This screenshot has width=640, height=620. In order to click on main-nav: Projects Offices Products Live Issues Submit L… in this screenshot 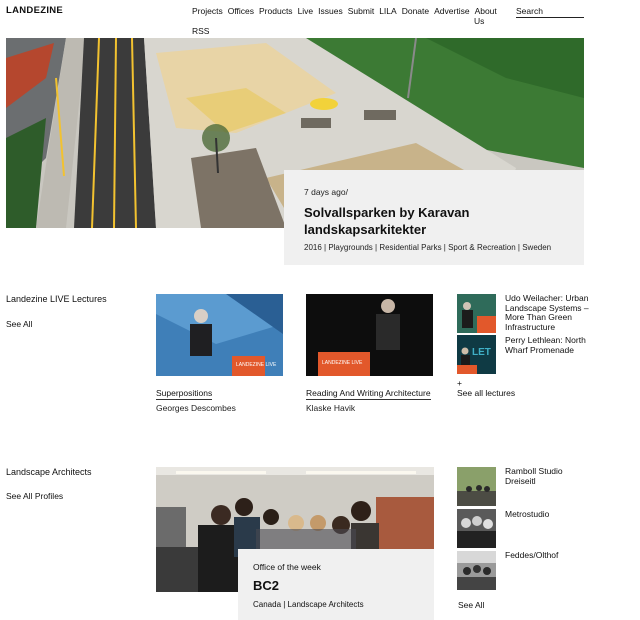, I will do `click(351, 21)`.